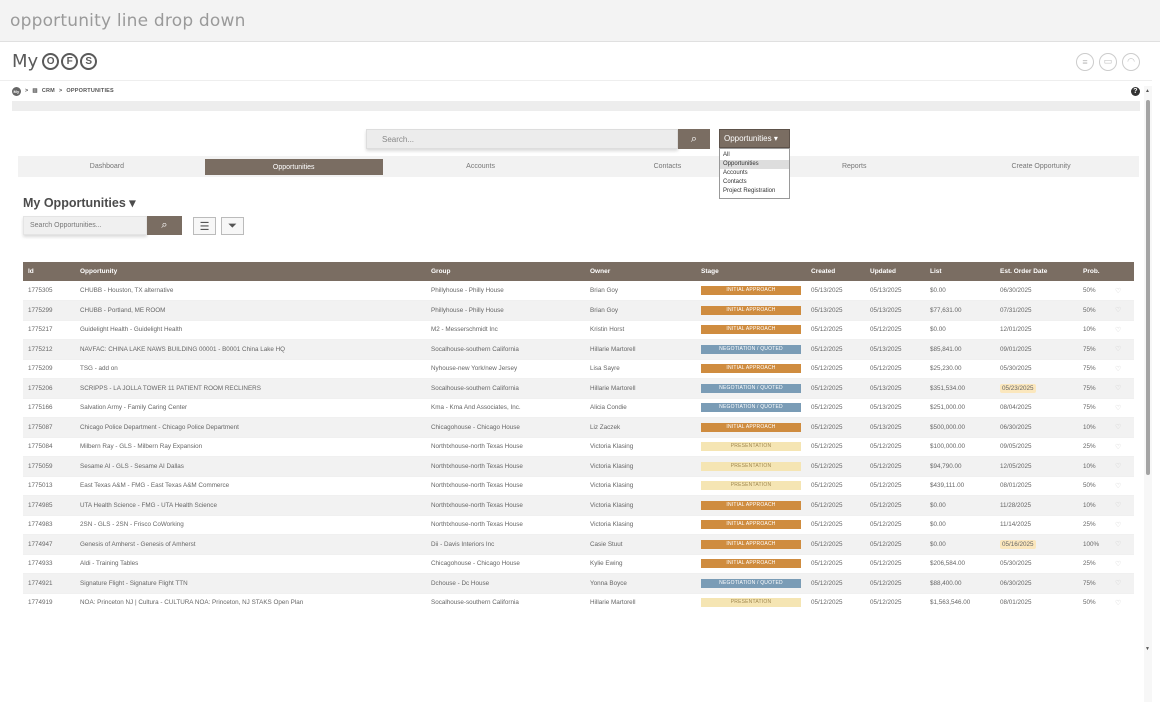 The height and width of the screenshot is (702, 1160). Describe the element at coordinates (1085, 61) in the screenshot. I see `menu-icon: ≡` at that location.